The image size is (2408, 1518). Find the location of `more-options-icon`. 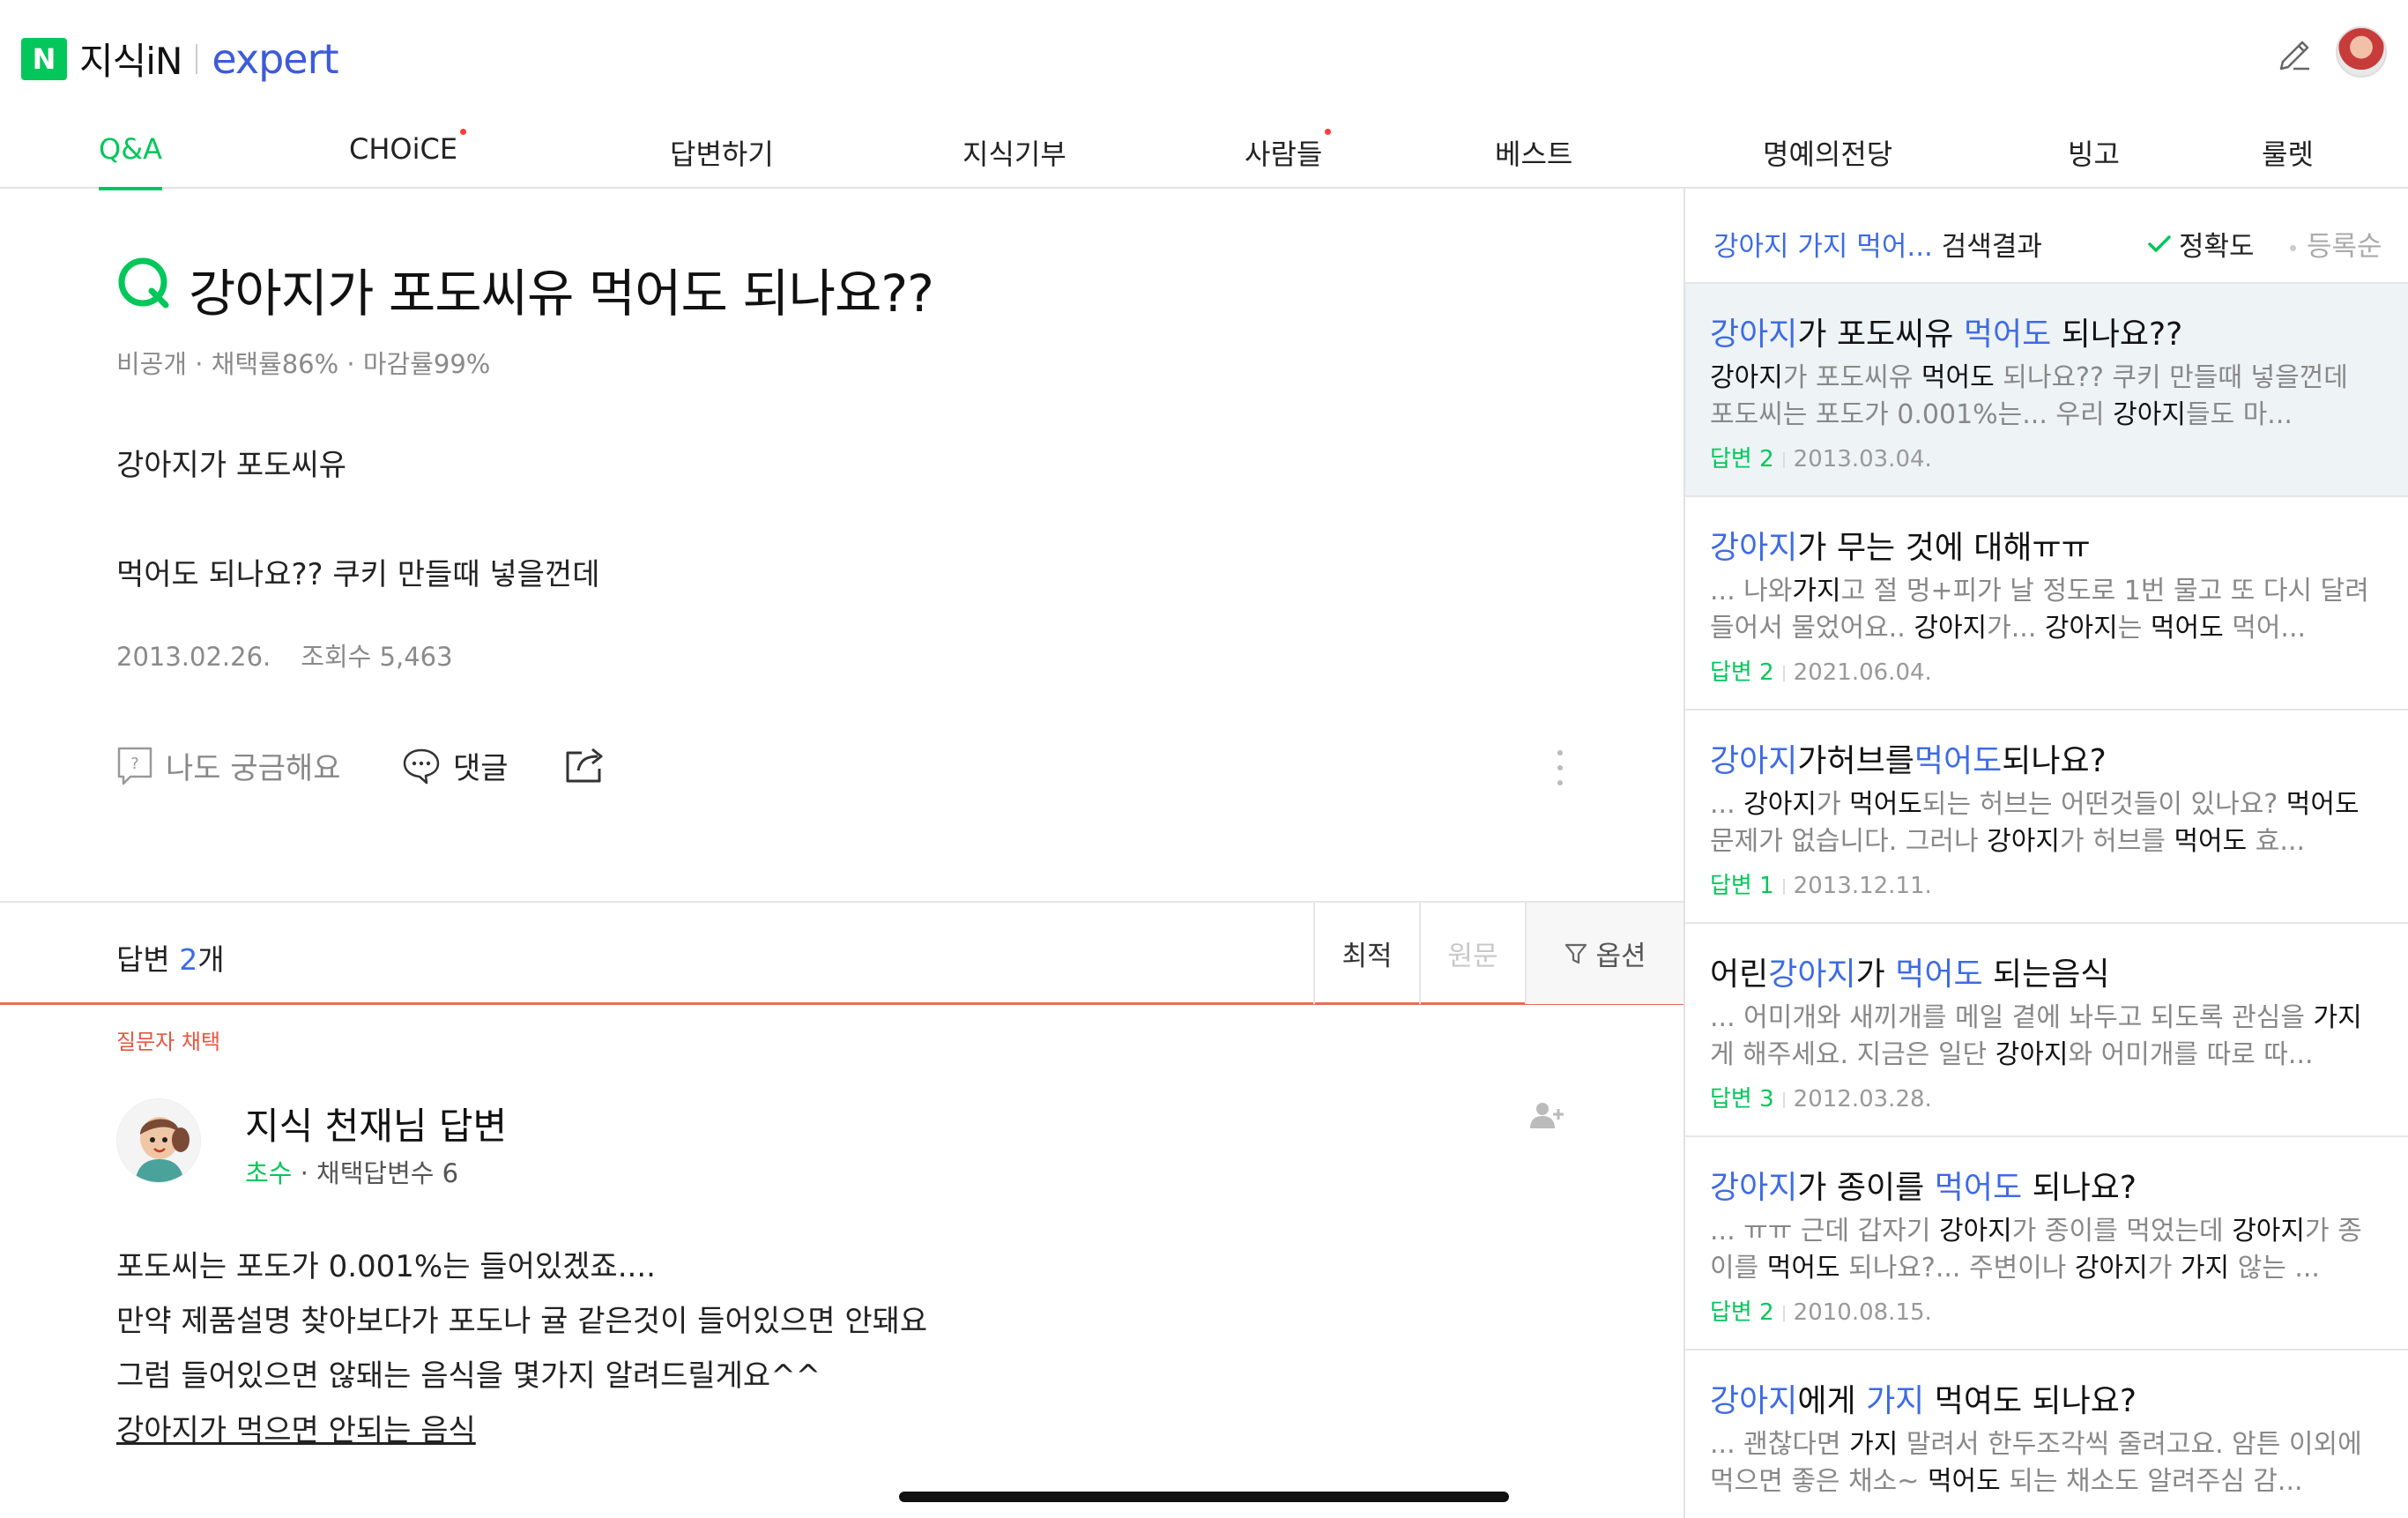

more-options-icon is located at coordinates (1560, 768).